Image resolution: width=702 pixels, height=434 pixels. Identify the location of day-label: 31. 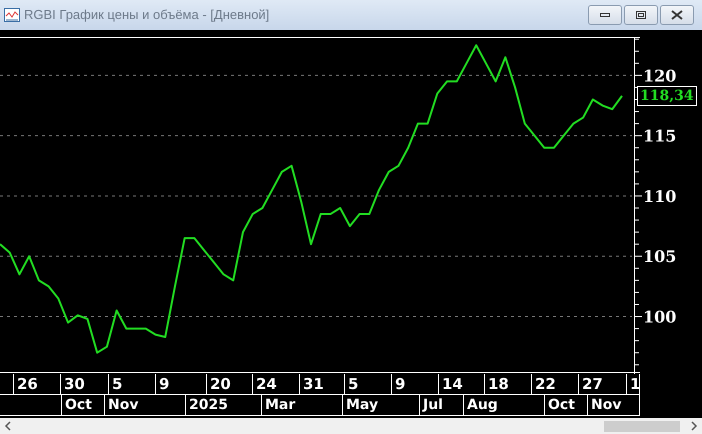
(322, 384).